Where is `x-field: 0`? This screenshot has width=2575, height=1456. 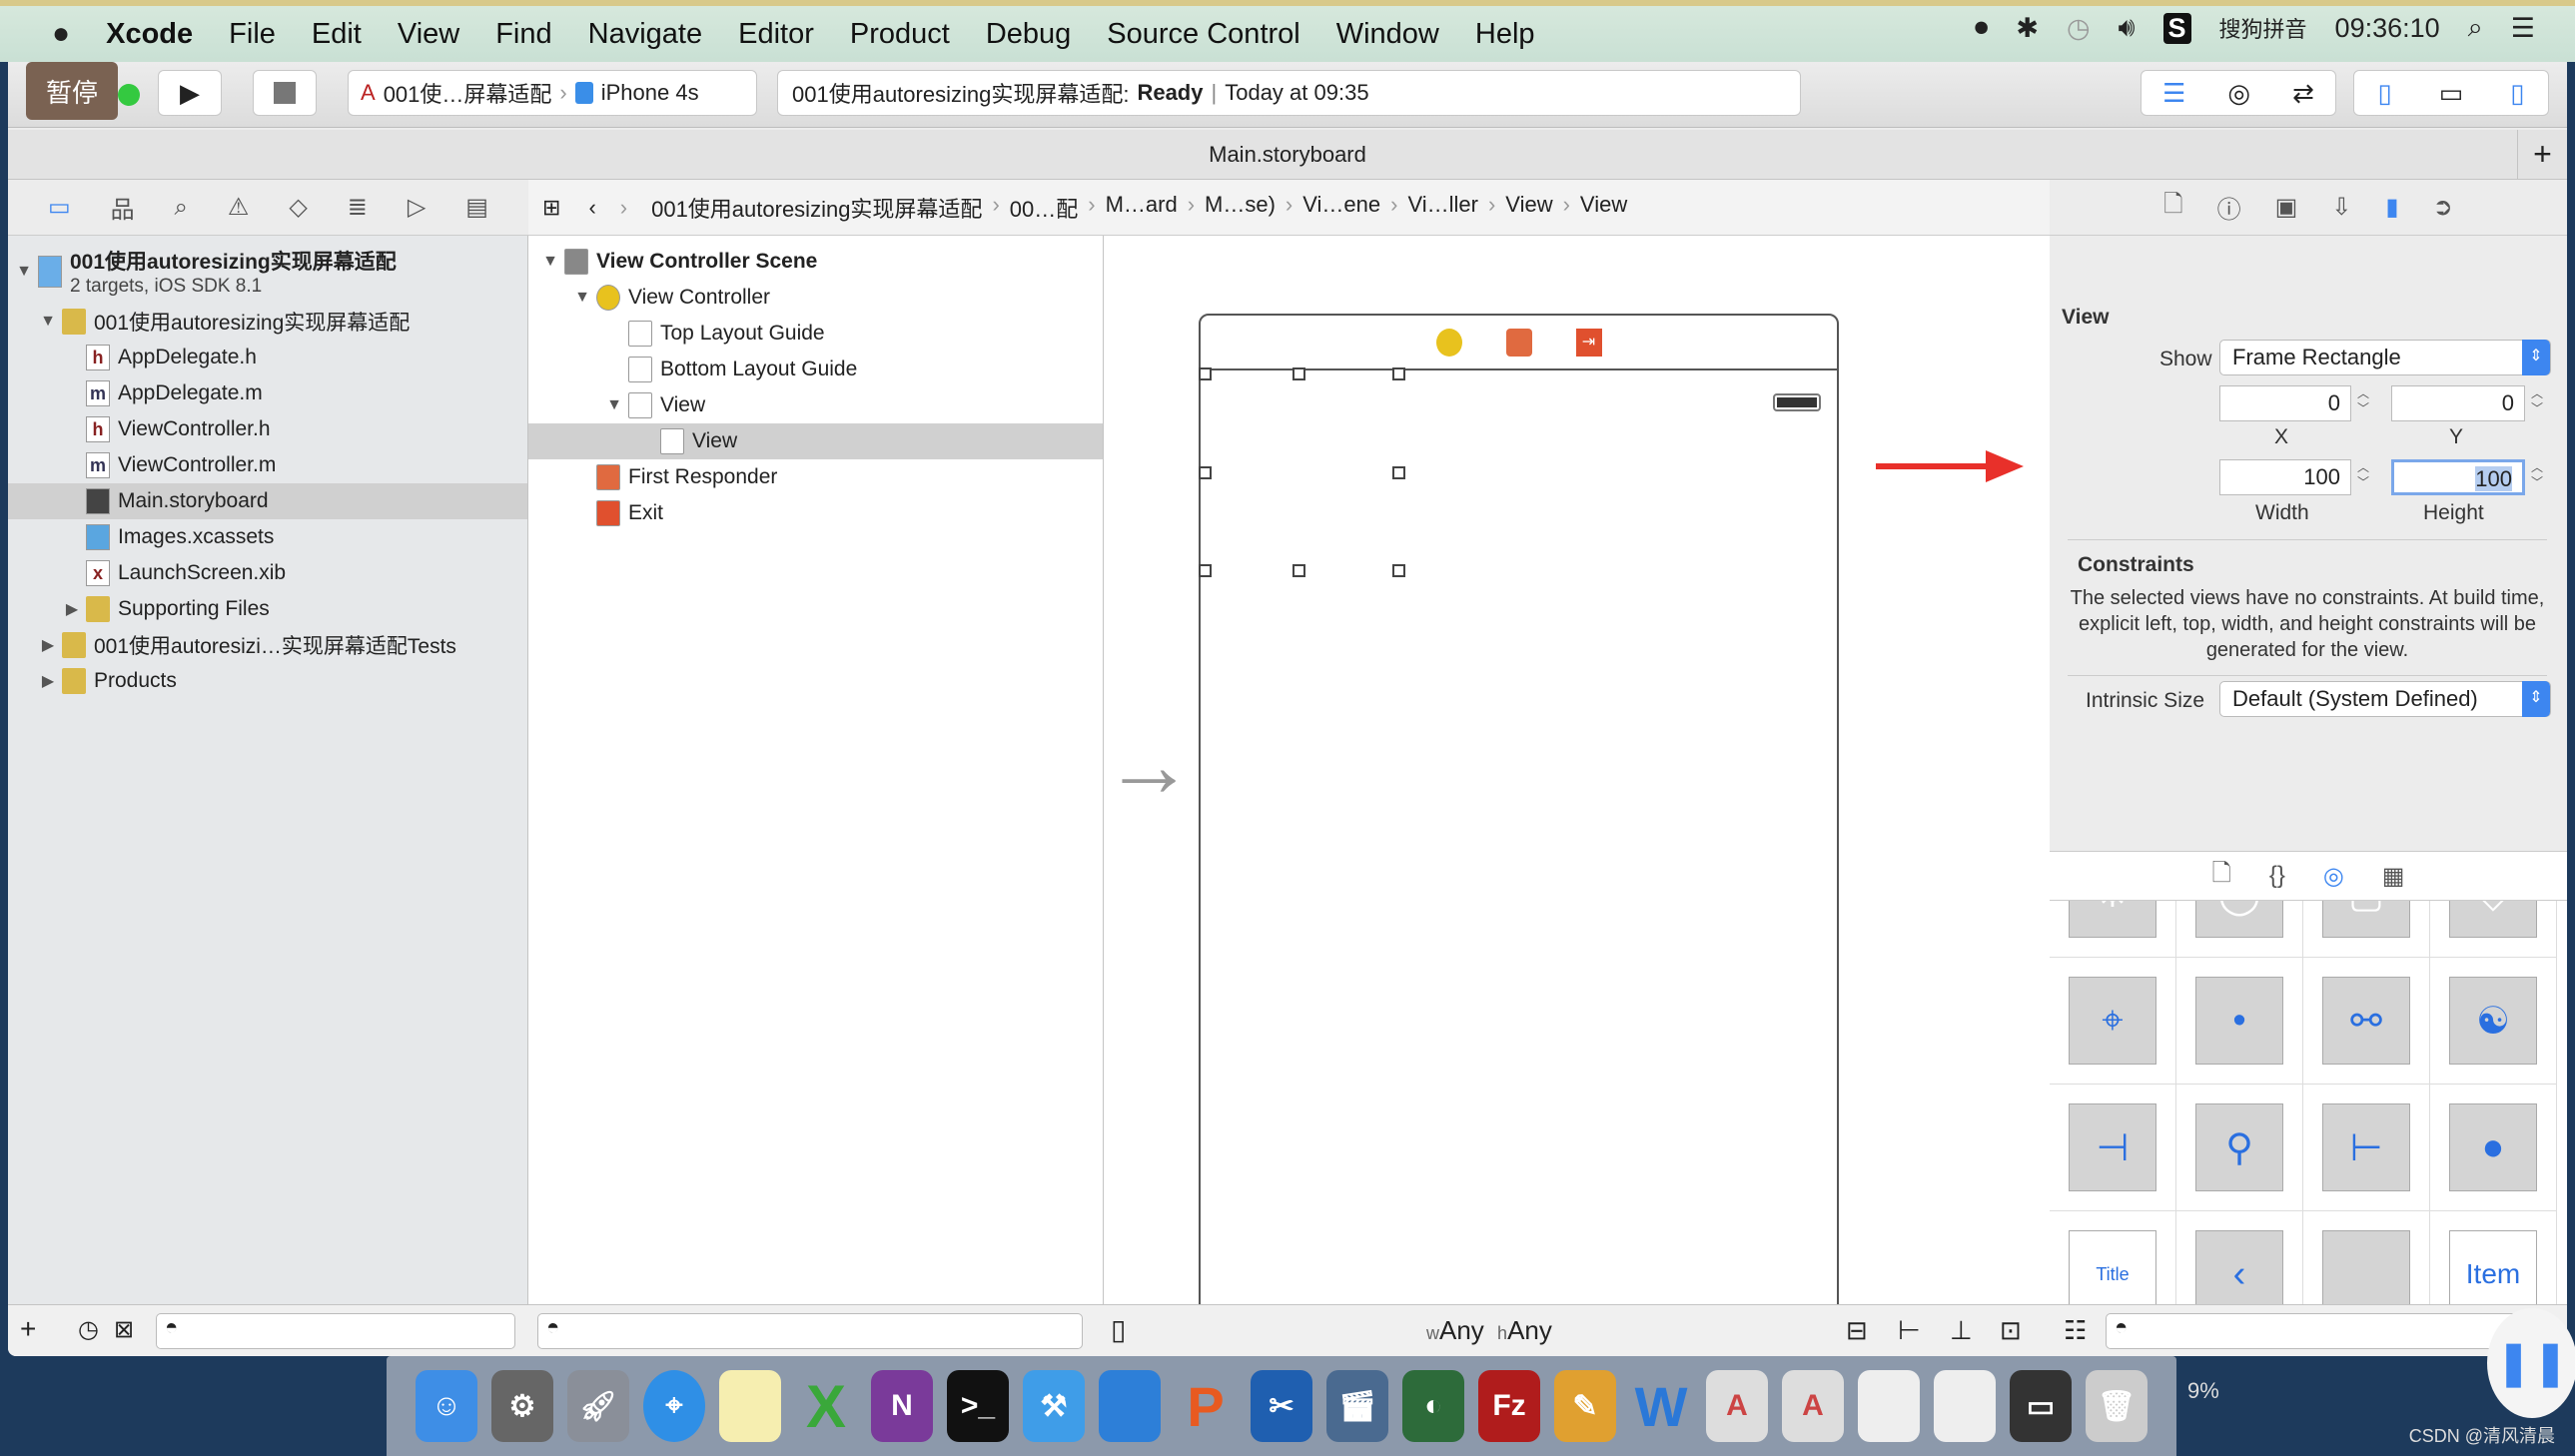
x-field: 0 is located at coordinates (2285, 403).